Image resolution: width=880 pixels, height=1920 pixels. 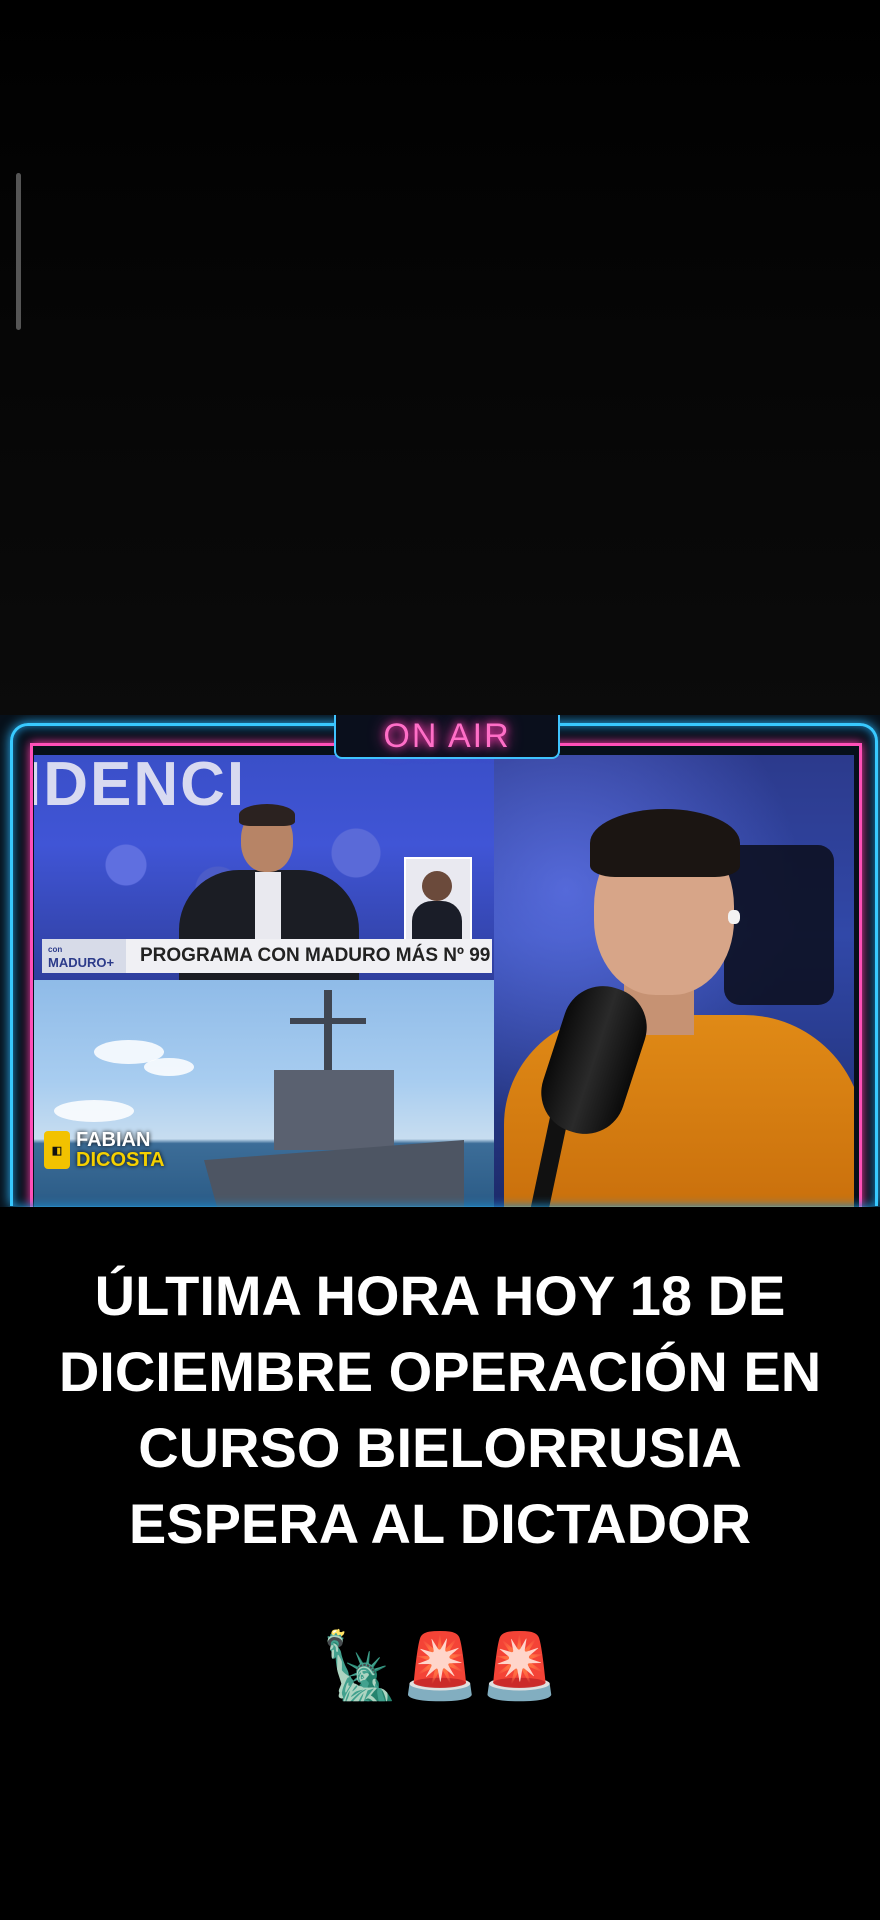 What do you see at coordinates (440, 1666) in the screenshot?
I see `caption-emojis: 🗽🚨🚨` at bounding box center [440, 1666].